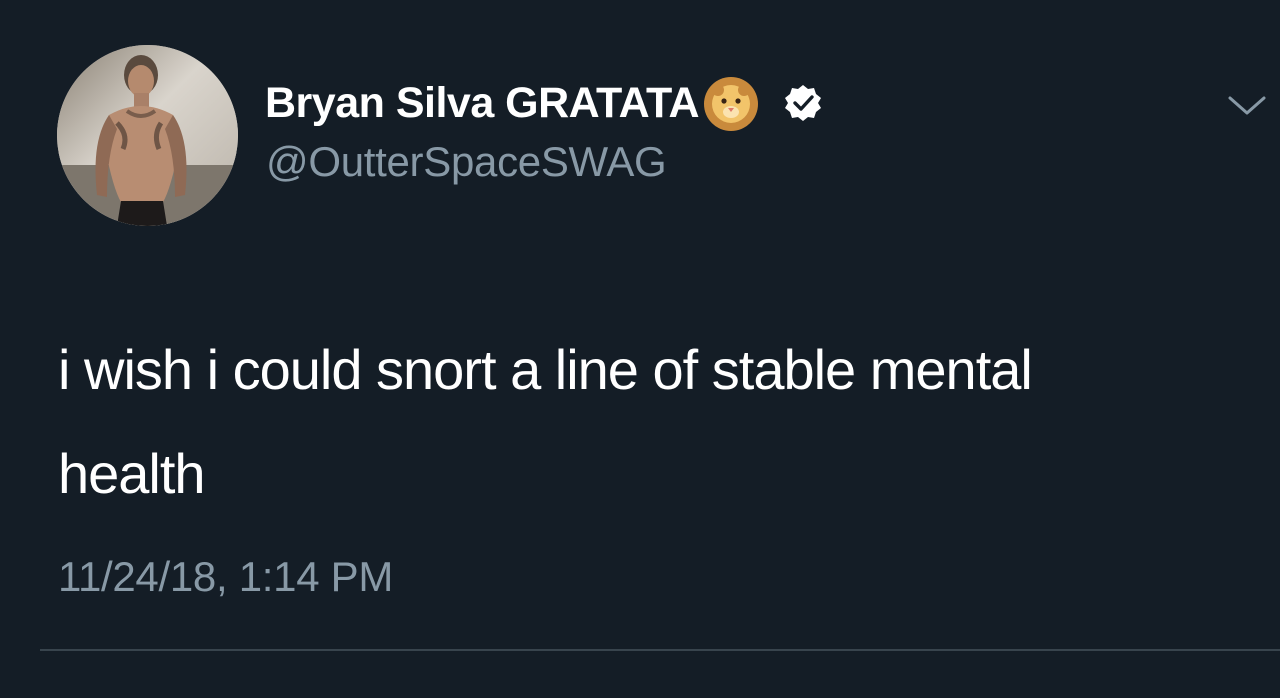 The width and height of the screenshot is (1280, 698). I want to click on avatar-photo, so click(147, 135).